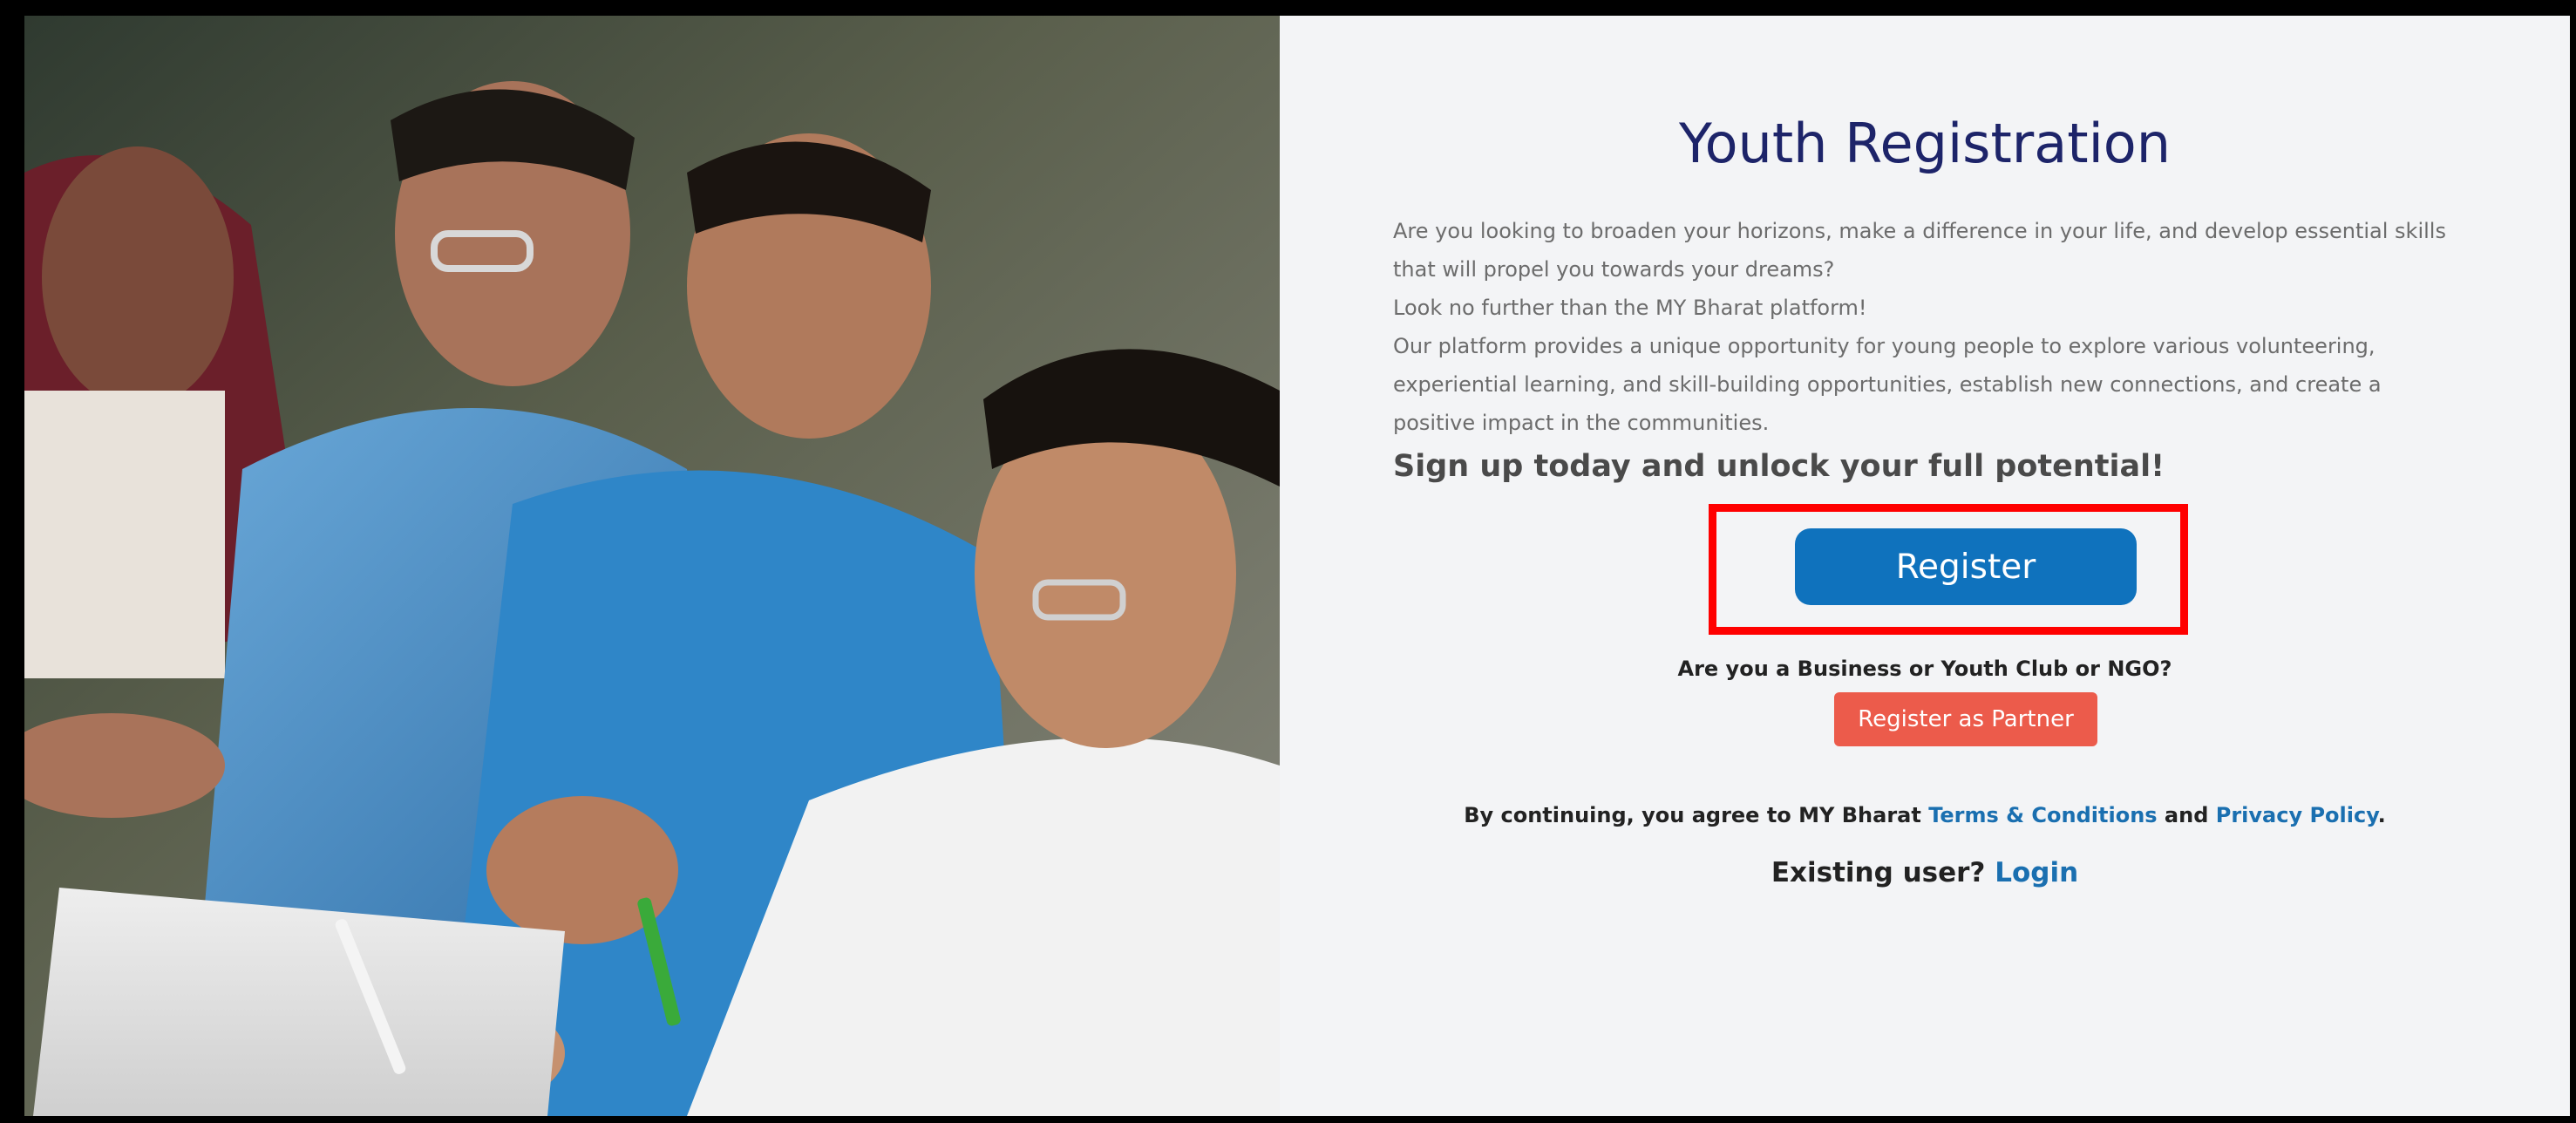 This screenshot has width=2576, height=1123. Describe the element at coordinates (1966, 719) in the screenshot. I see `register-as-partner-button: Register as Partner` at that location.